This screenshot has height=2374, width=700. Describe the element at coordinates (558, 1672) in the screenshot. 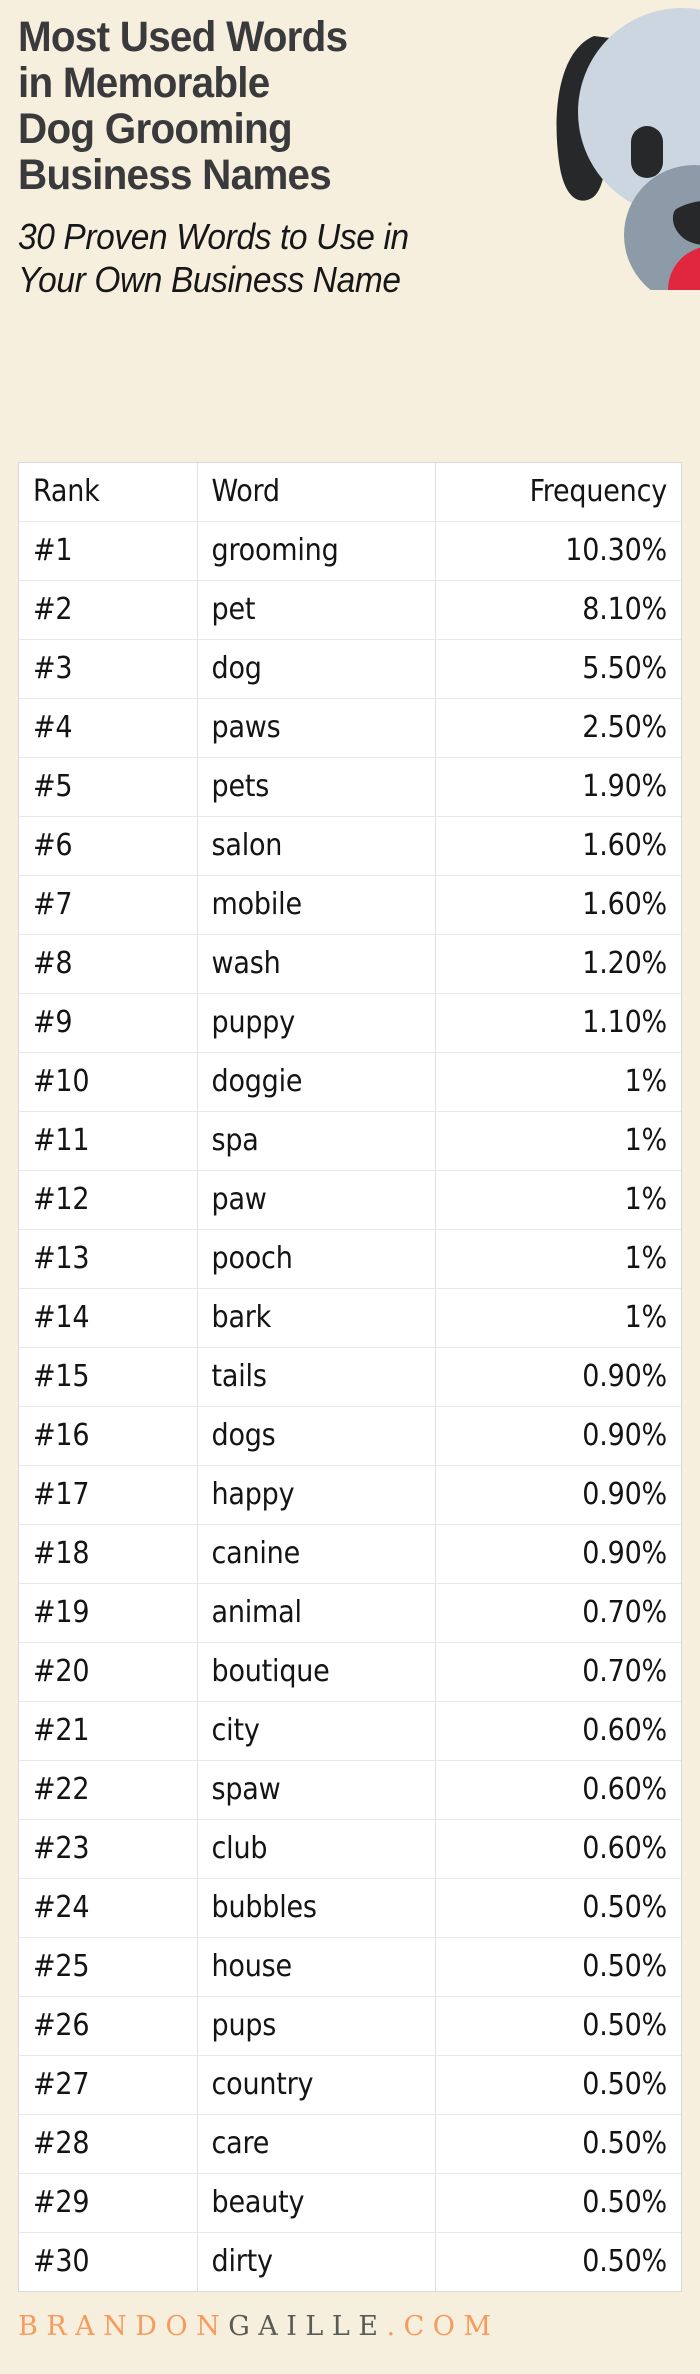

I see `cell-frequency: 0.70%` at that location.